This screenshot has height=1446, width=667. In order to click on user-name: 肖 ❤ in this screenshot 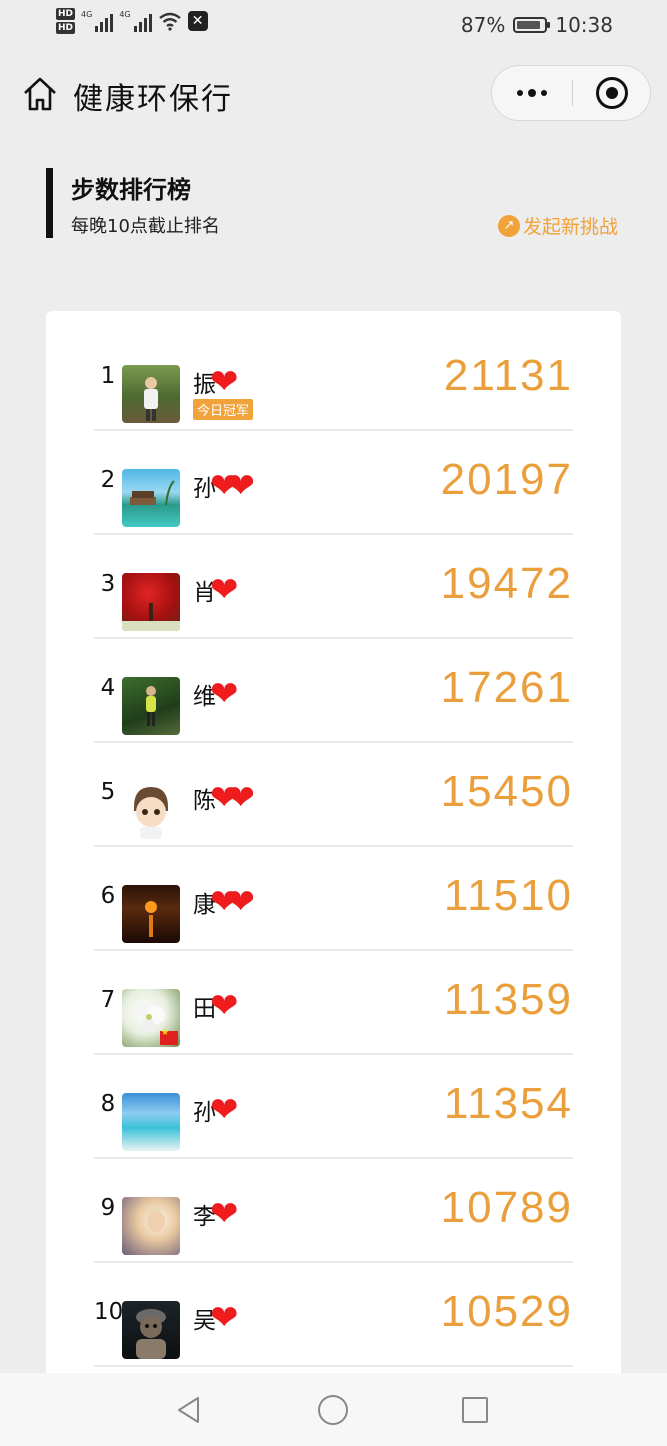, I will do `click(215, 590)`.